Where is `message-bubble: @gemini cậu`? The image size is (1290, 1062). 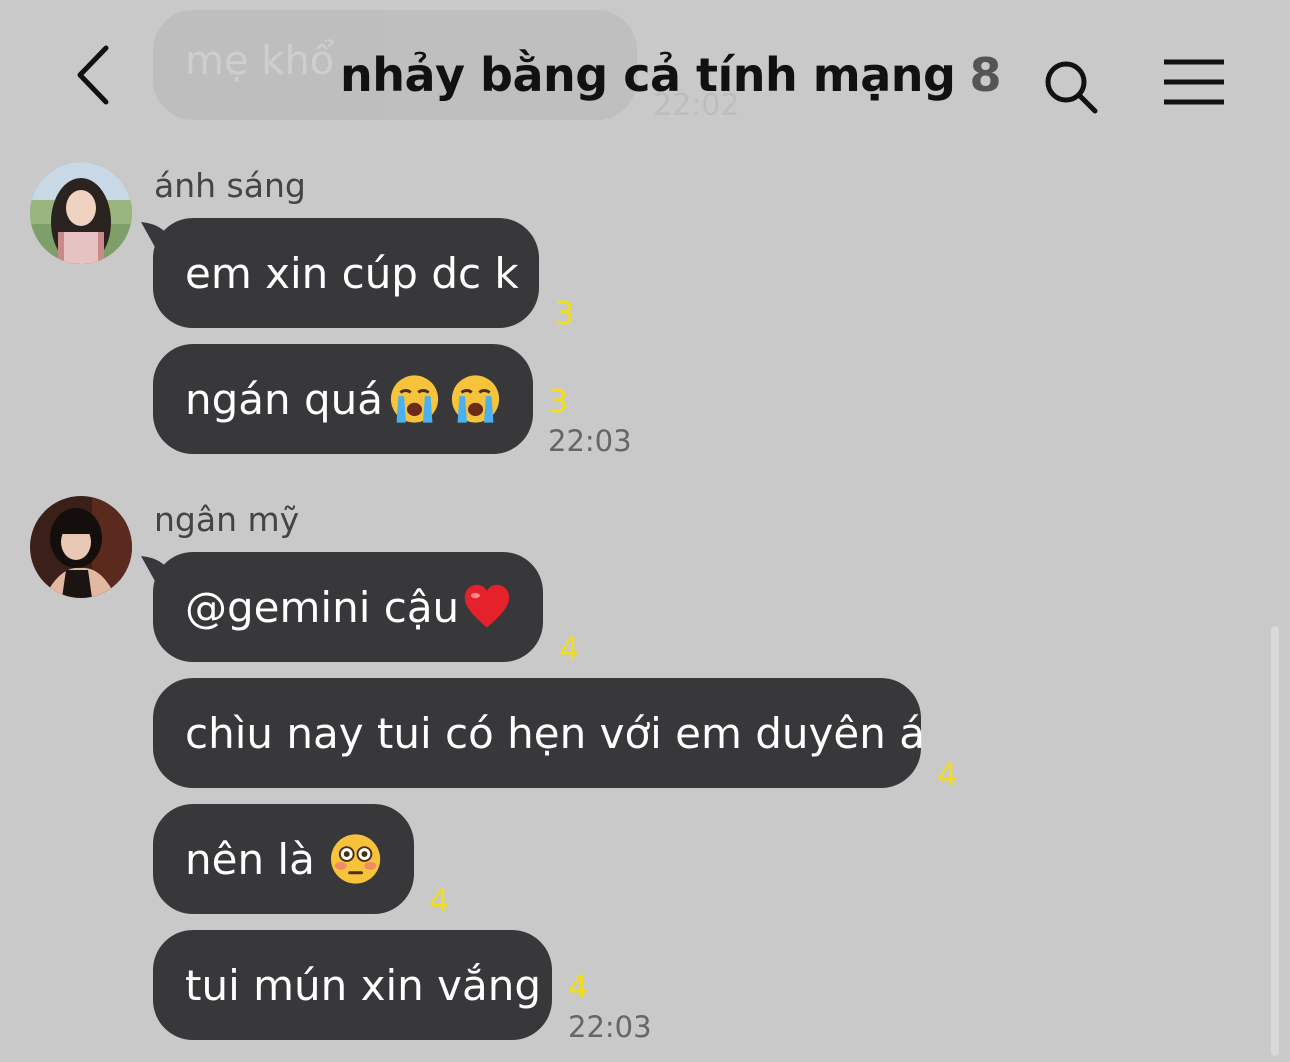
message-bubble: @gemini cậu is located at coordinates (342, 607).